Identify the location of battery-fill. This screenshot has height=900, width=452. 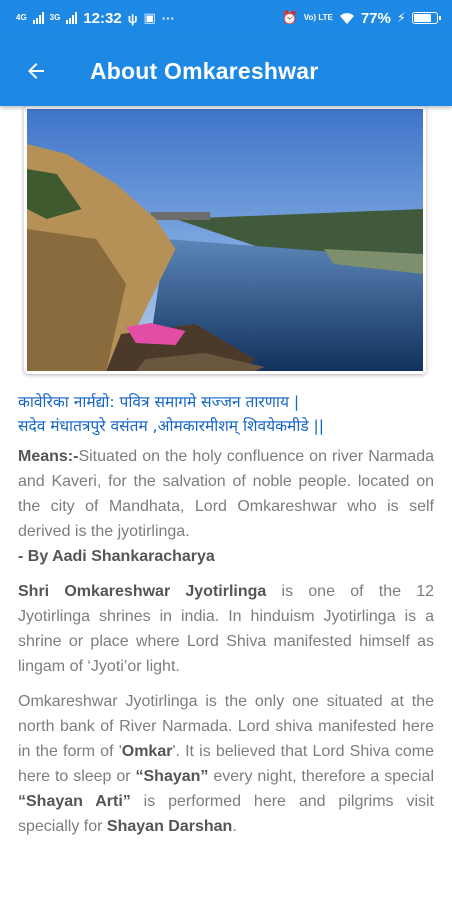
(422, 18).